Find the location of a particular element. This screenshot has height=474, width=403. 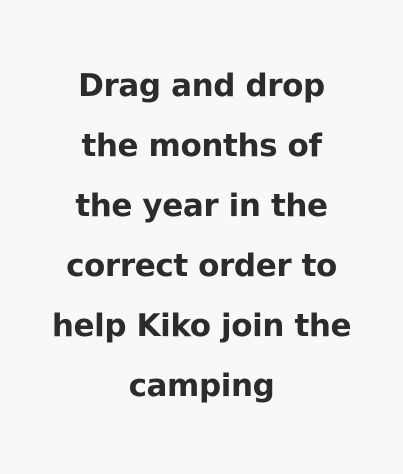

instruction-line: the year in the is located at coordinates (201, 206).